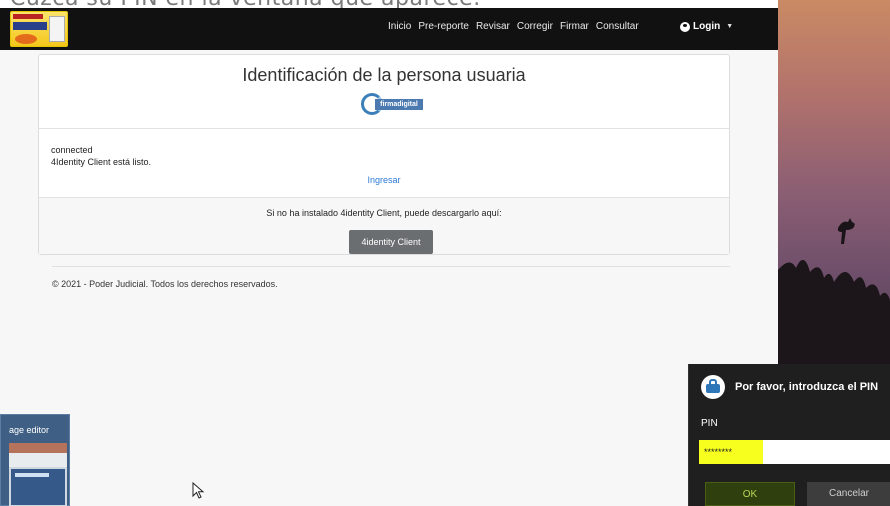  Describe the element at coordinates (709, 423) in the screenshot. I see `pin-label: PIN` at that location.